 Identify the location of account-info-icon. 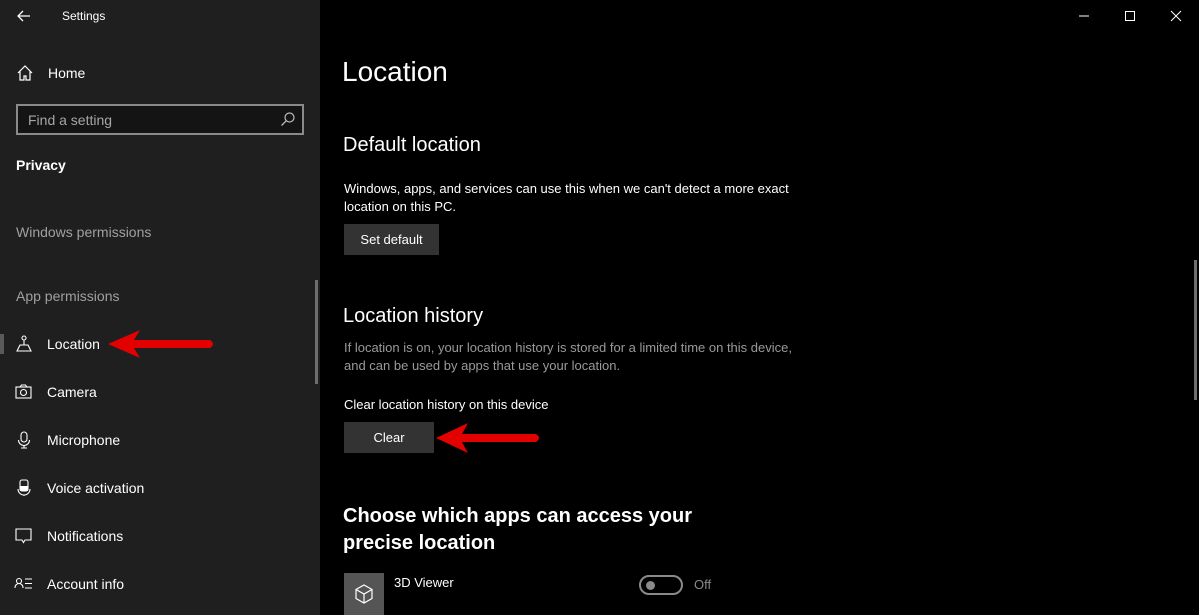
(23, 583).